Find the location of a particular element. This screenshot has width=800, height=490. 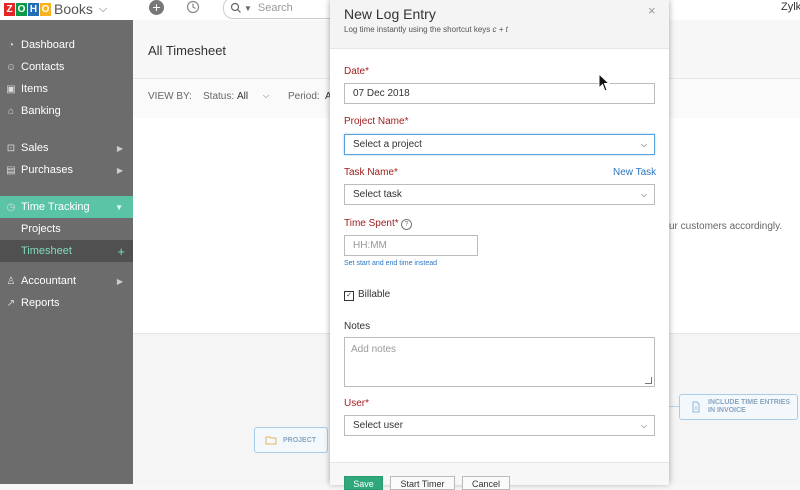

sidebar-item-items: ▣ Items is located at coordinates (66, 89).